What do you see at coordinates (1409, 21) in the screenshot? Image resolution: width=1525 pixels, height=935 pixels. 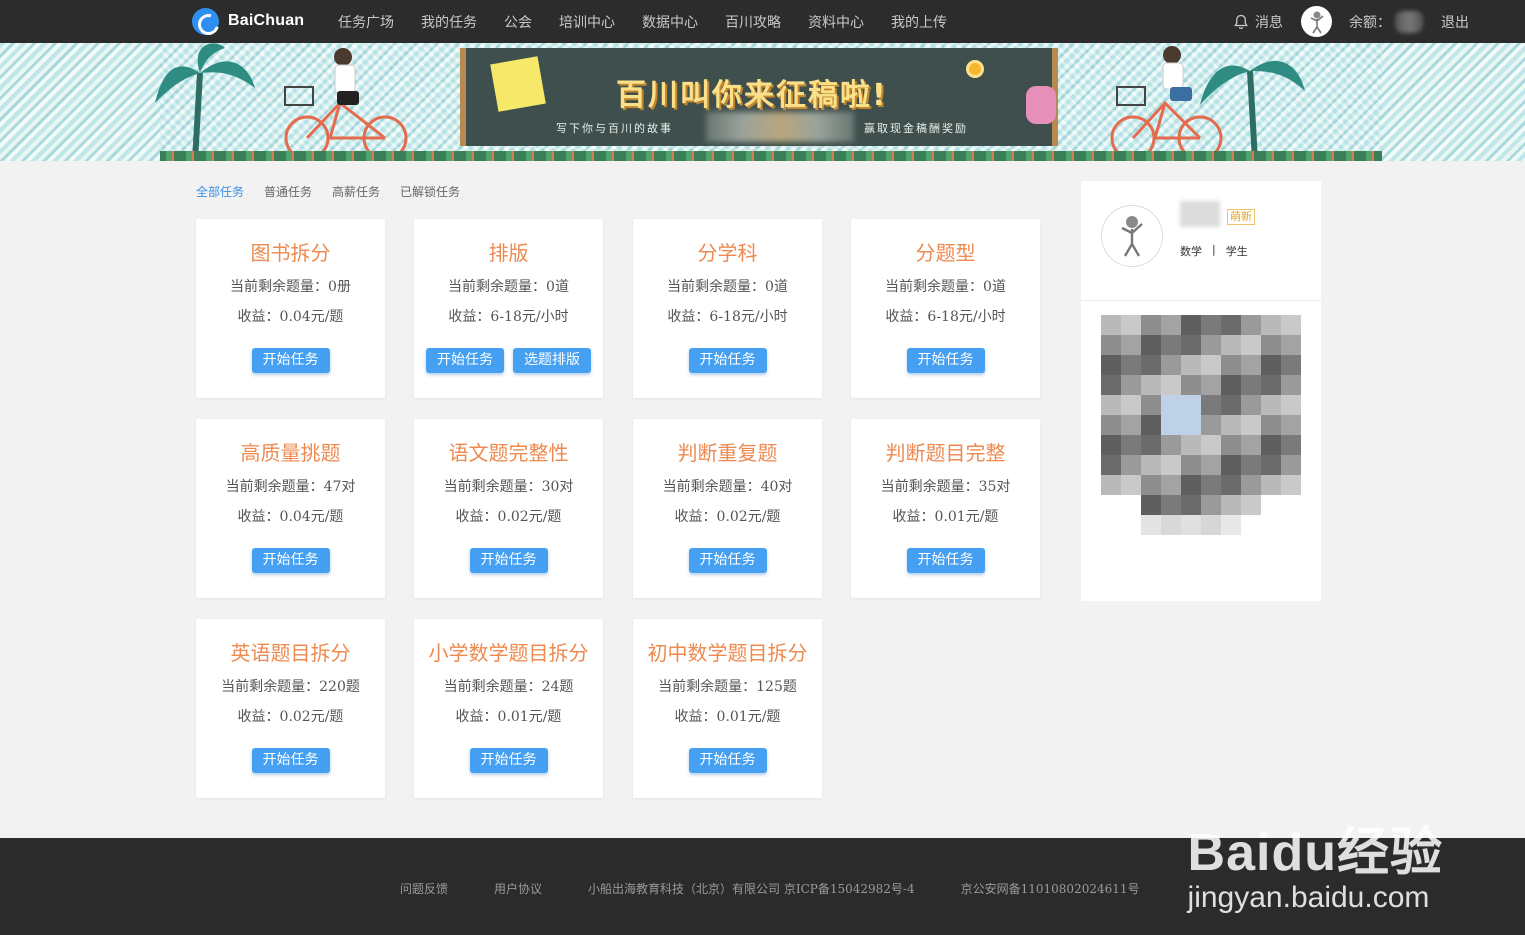 I see `balance-value-redacted` at bounding box center [1409, 21].